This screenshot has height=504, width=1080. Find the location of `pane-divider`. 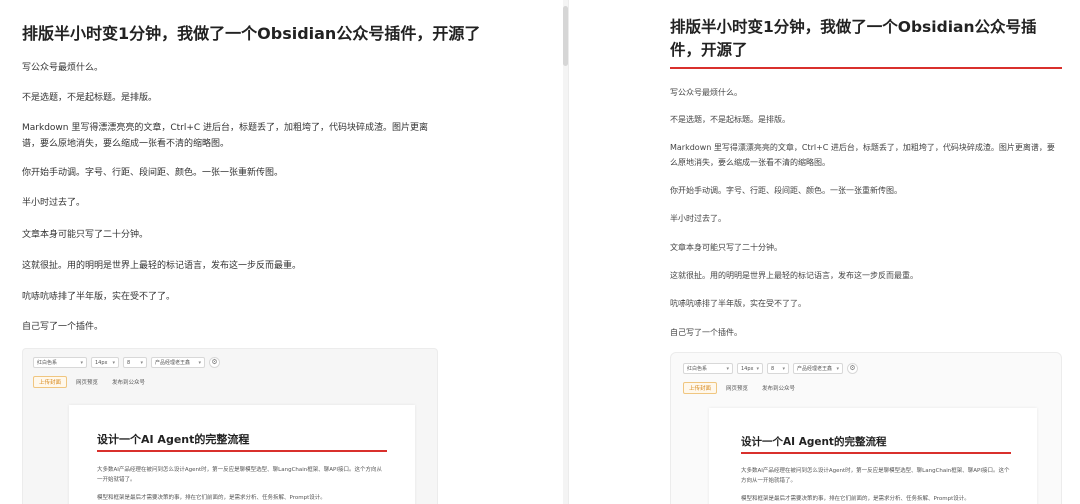

pane-divider is located at coordinates (568, 252).